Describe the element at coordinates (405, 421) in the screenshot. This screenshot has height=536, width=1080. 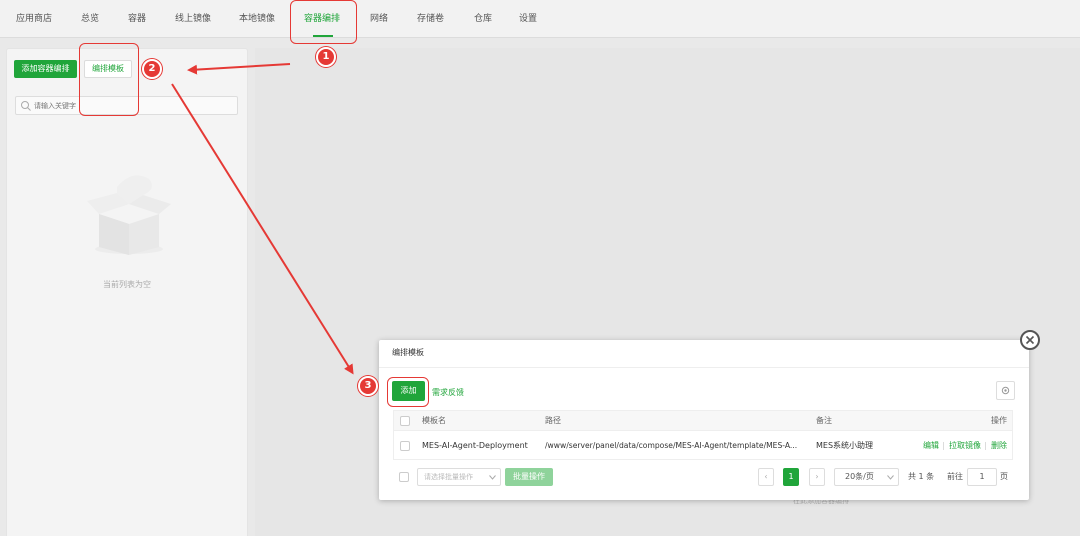
I see `select-all-checkbox` at that location.